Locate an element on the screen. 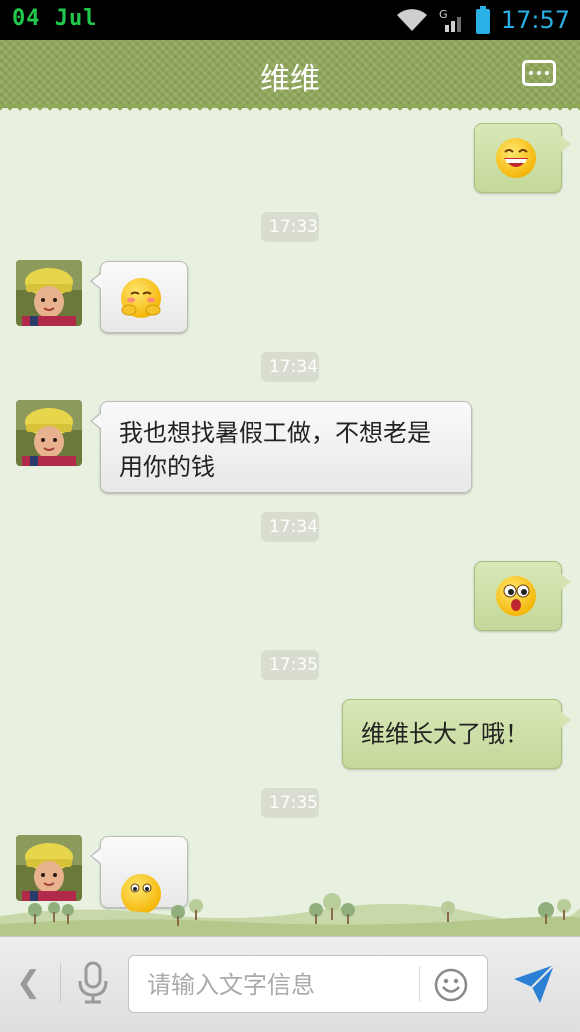 This screenshot has width=580, height=1032. wifi-icon is located at coordinates (411, 20).